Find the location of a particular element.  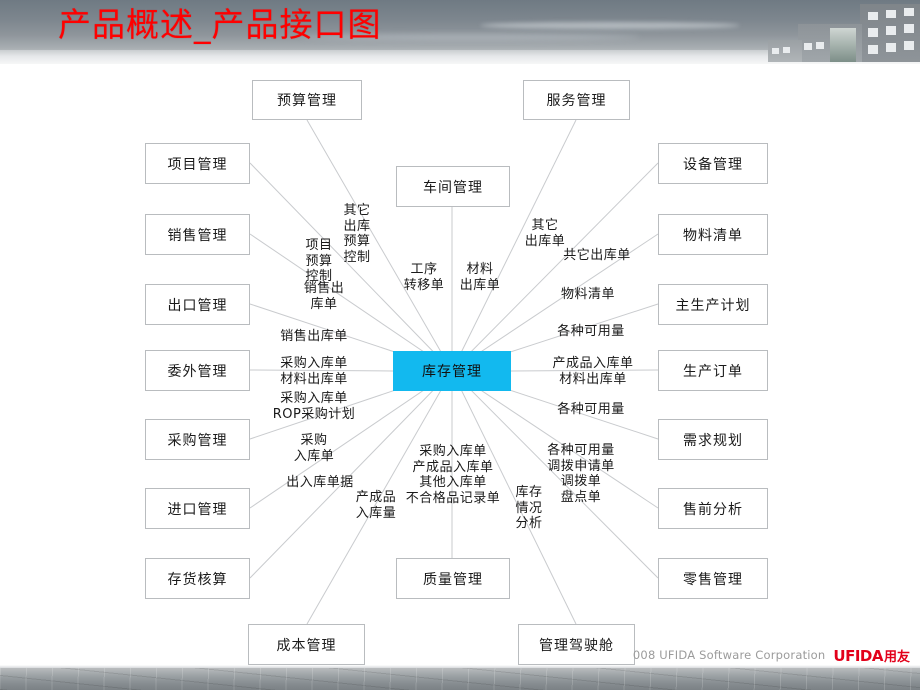

diagram-node: 物料清单 is located at coordinates (713, 234).